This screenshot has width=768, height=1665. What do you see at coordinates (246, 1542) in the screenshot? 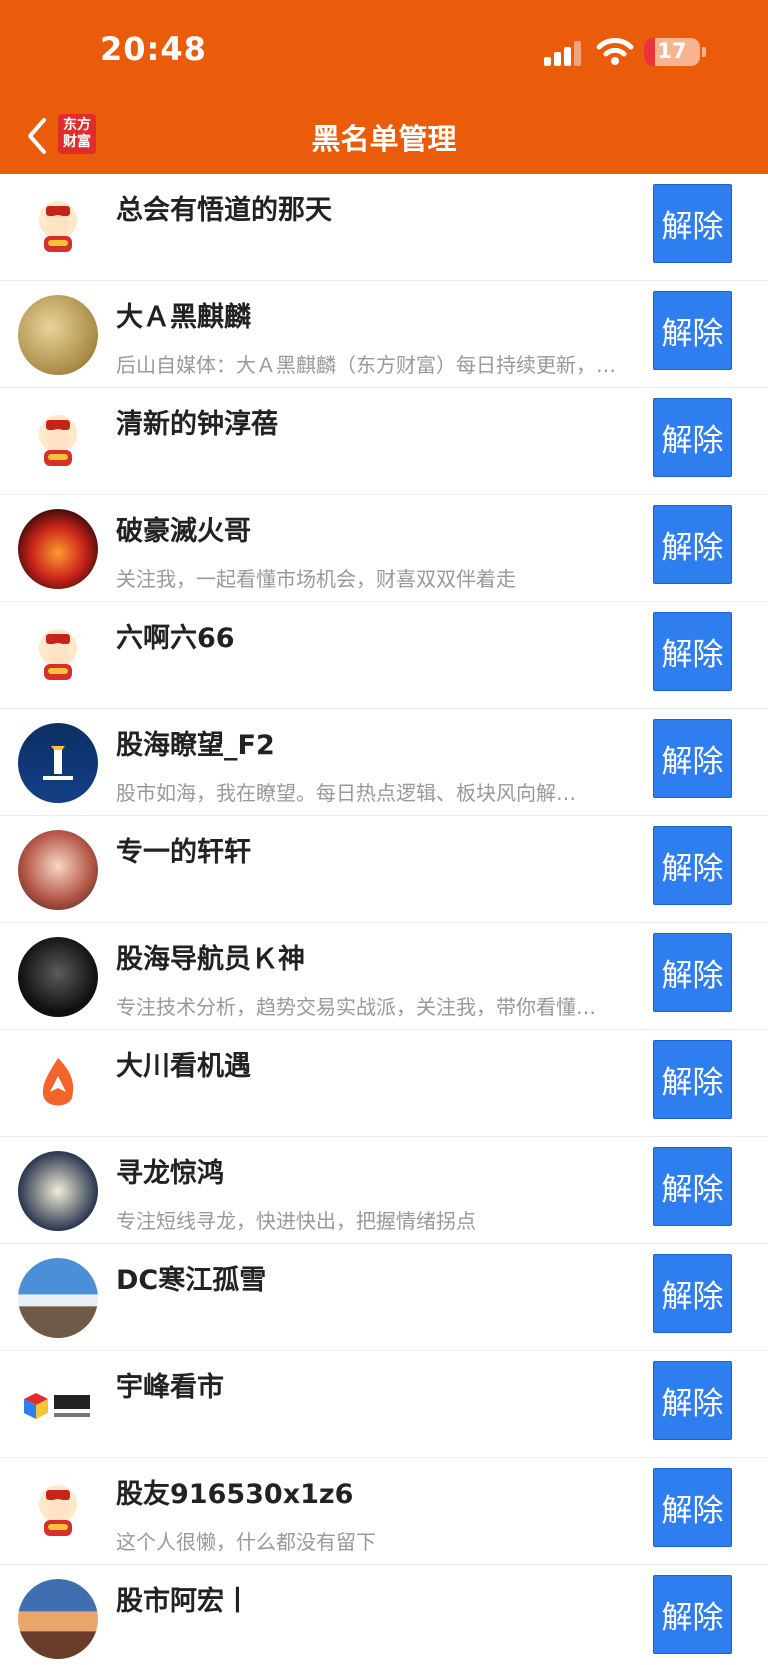
I see `user-description: 这个人很懒，什么都没有留下` at bounding box center [246, 1542].